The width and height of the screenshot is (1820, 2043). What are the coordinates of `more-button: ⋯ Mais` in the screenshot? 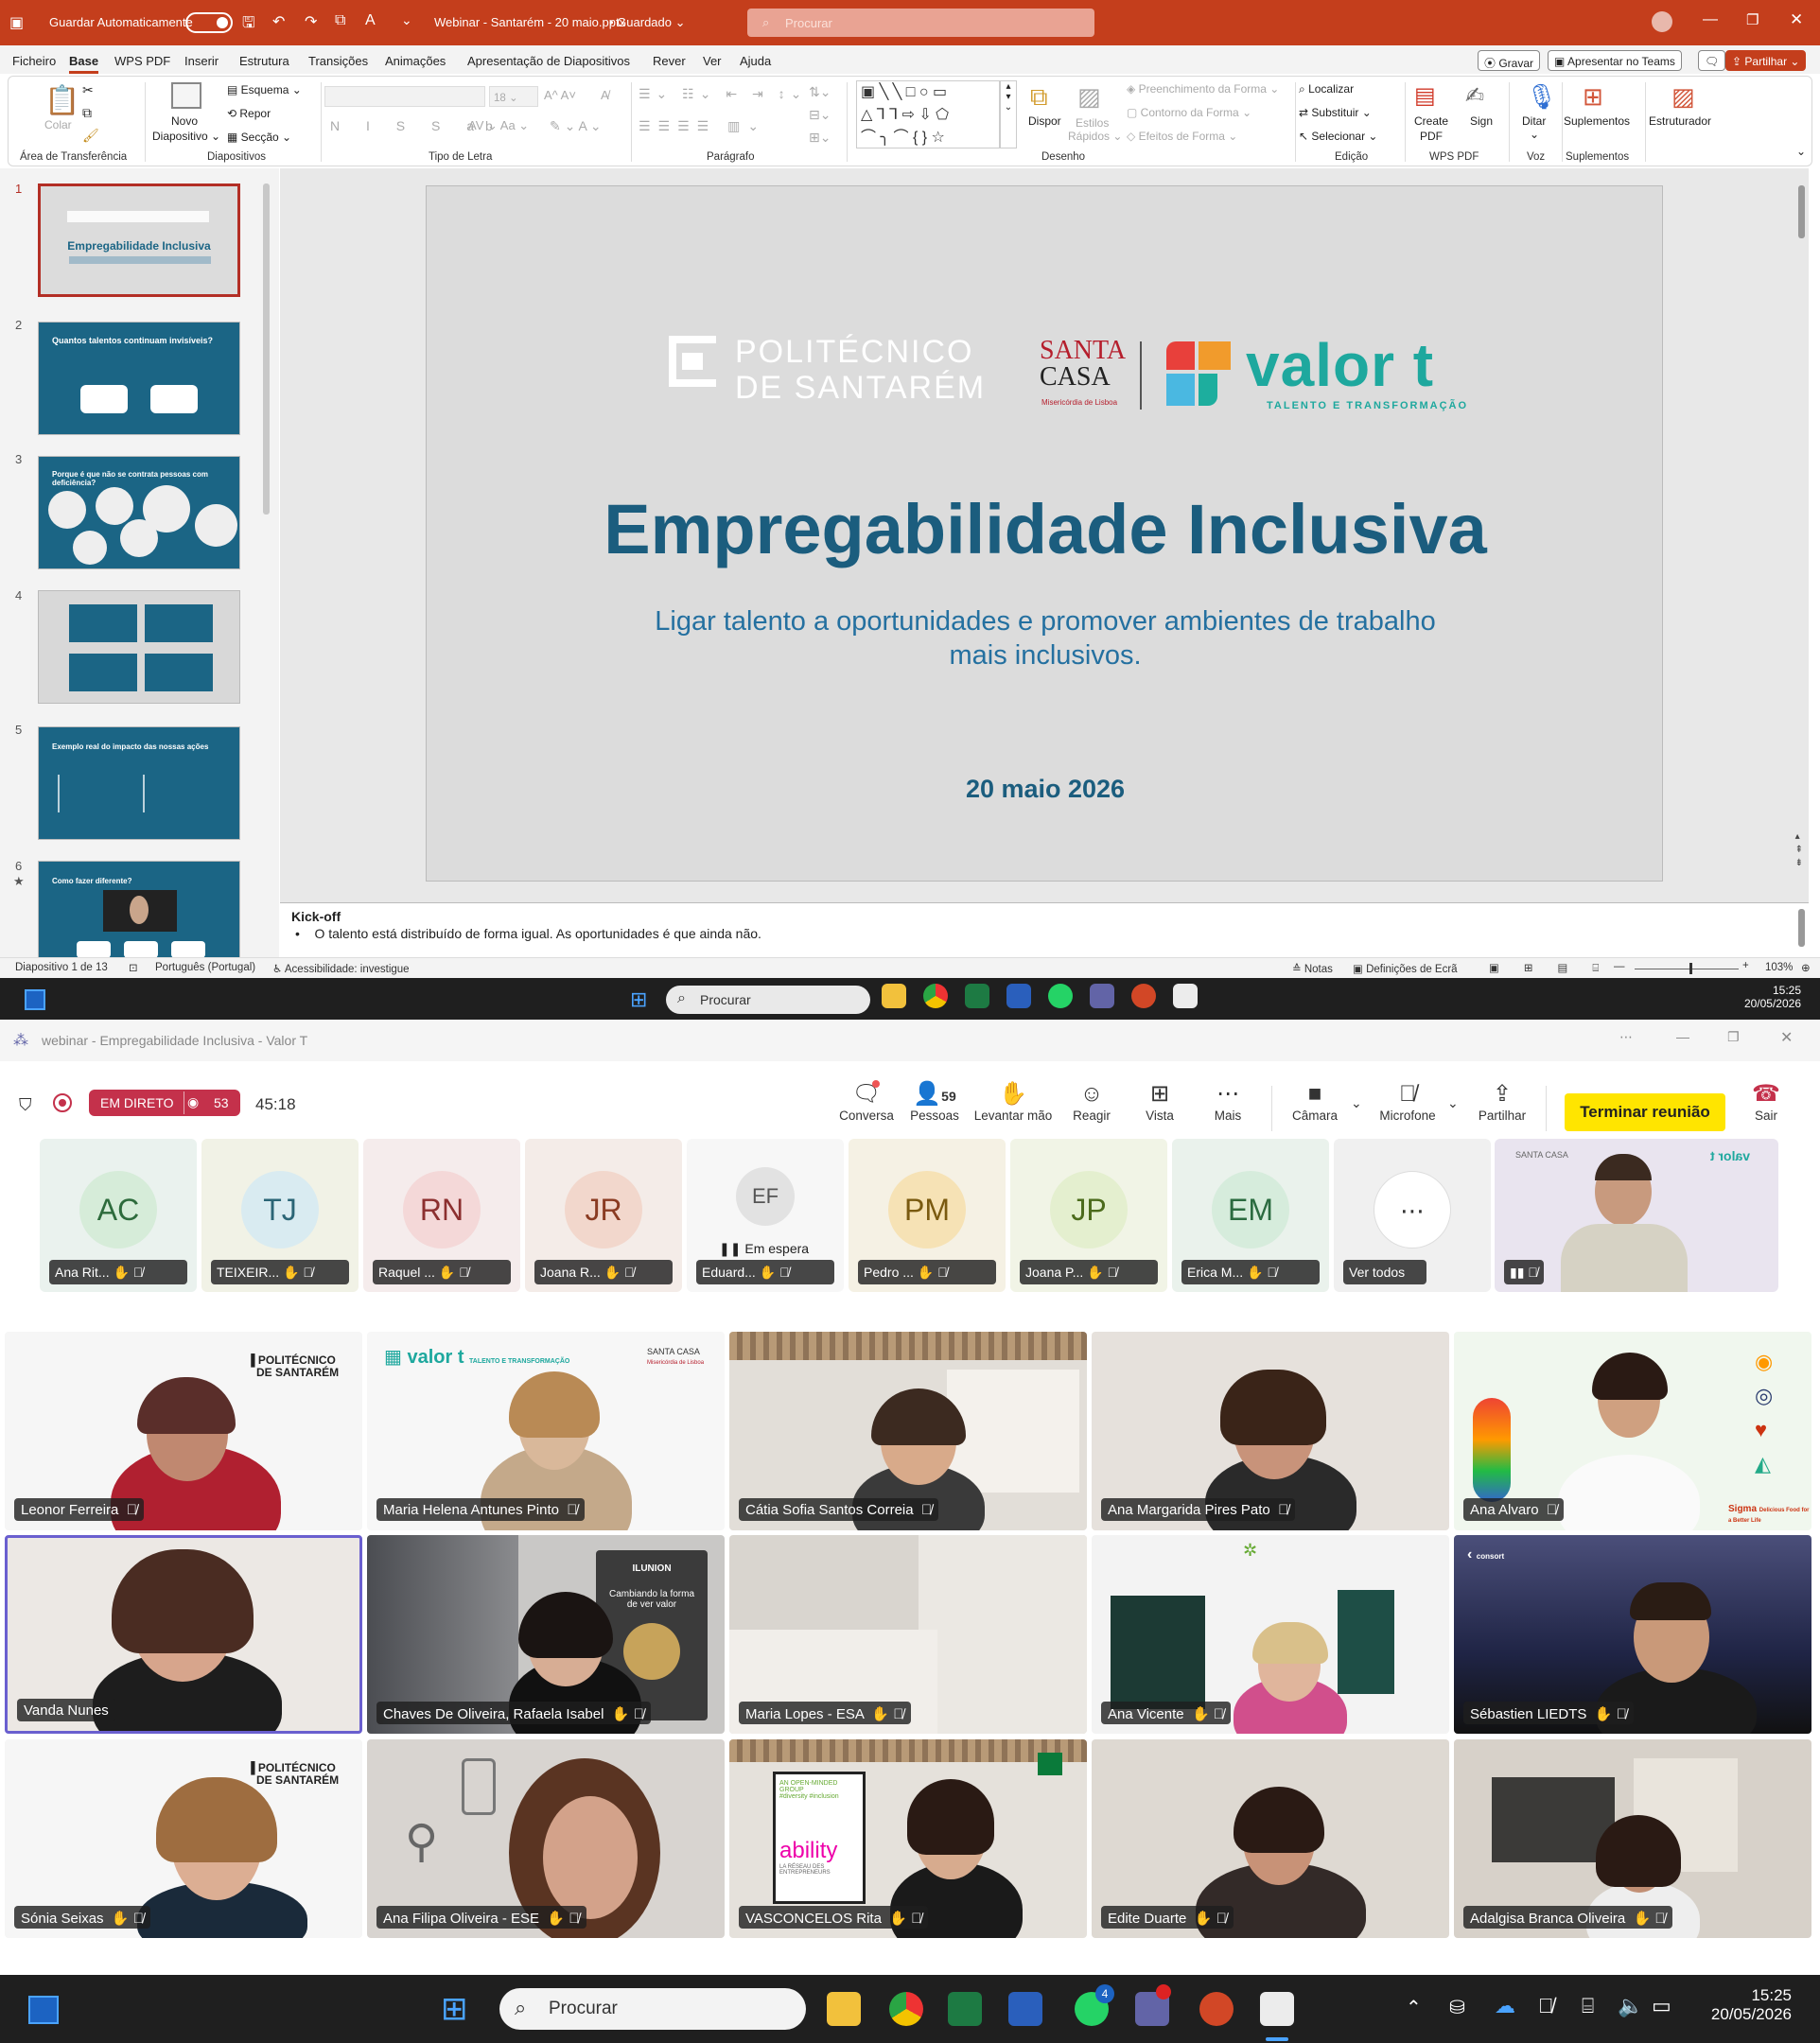 It's located at (1227, 1101).